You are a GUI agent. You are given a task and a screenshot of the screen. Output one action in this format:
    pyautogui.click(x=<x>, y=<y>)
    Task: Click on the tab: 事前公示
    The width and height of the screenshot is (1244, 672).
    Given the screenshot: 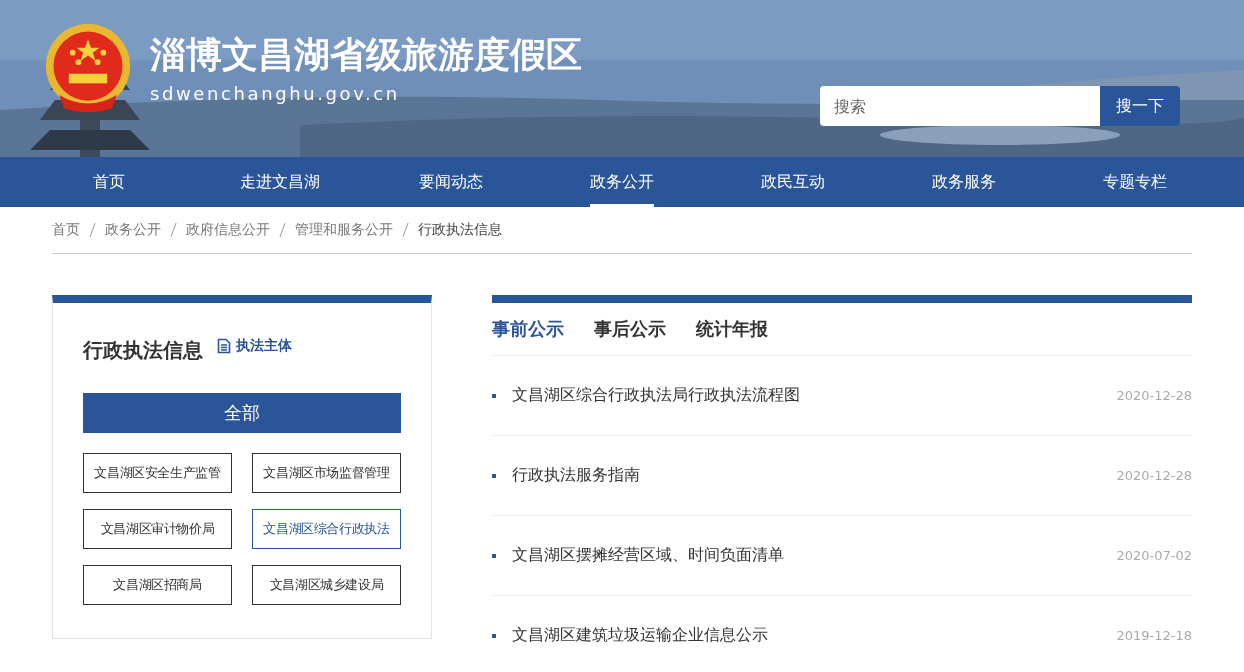 What is the action you would take?
    pyautogui.click(x=528, y=329)
    